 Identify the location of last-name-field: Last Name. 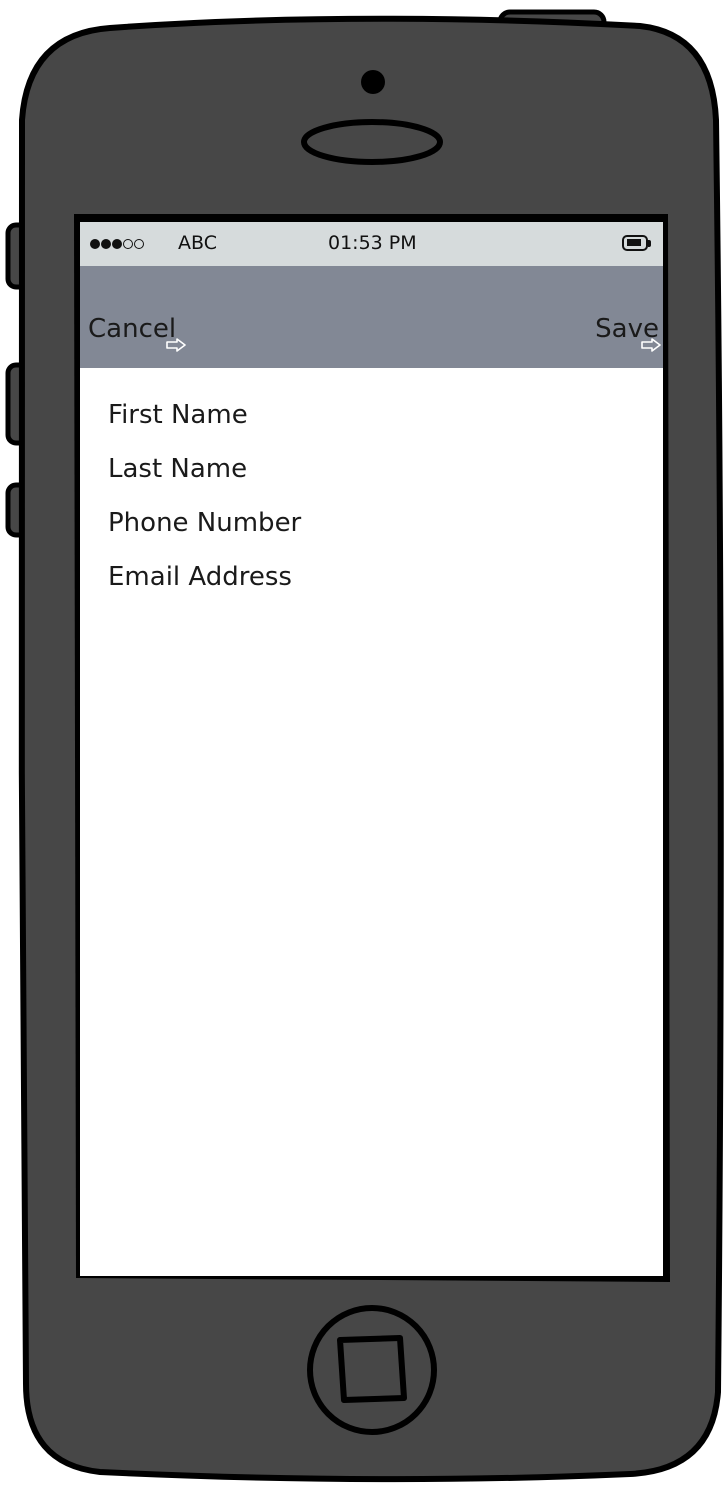
(204, 477).